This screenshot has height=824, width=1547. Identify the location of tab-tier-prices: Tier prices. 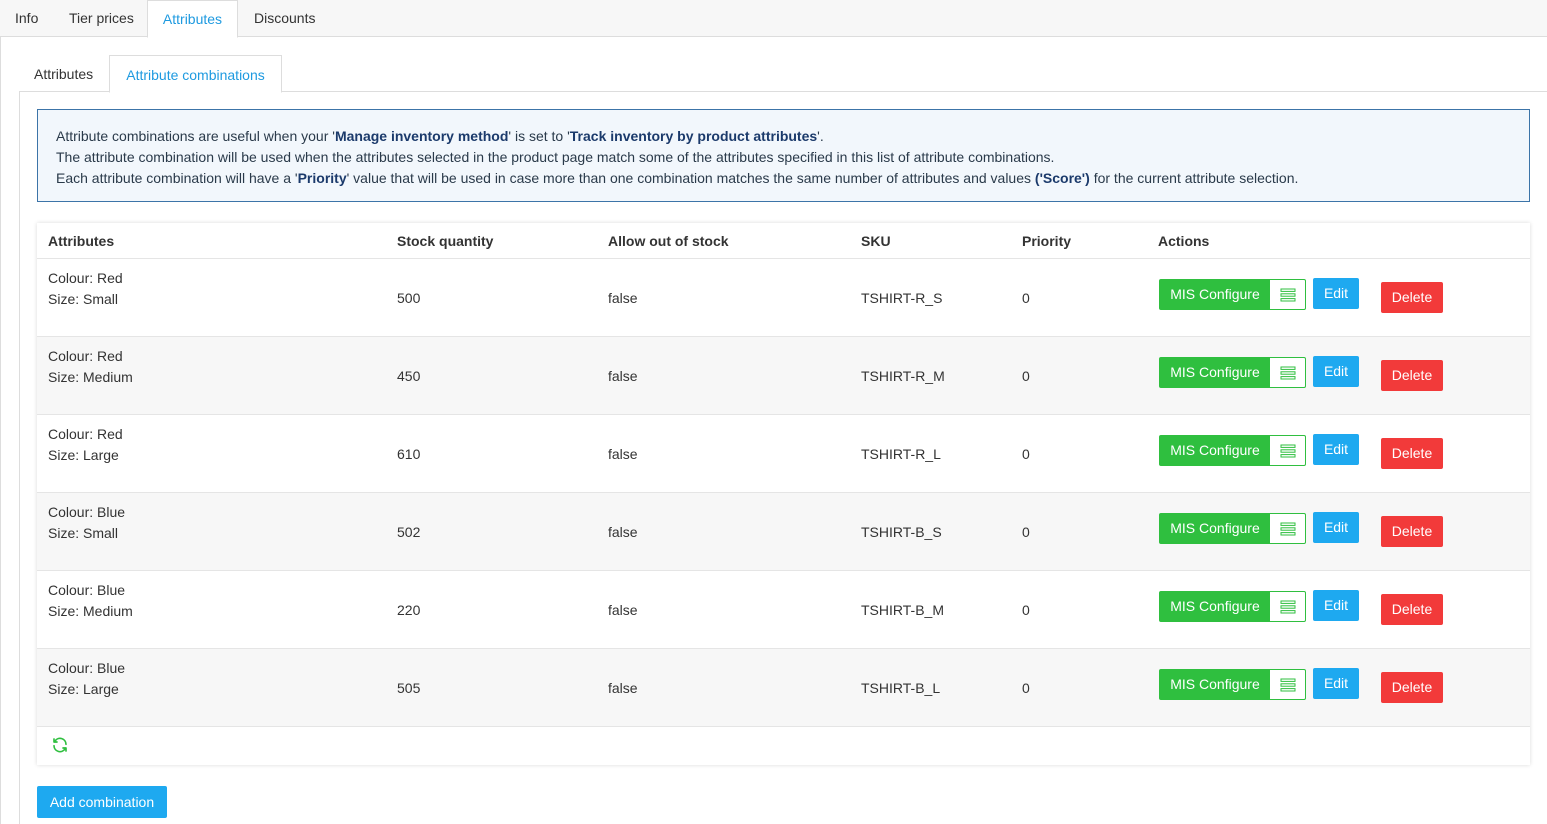
(101, 18).